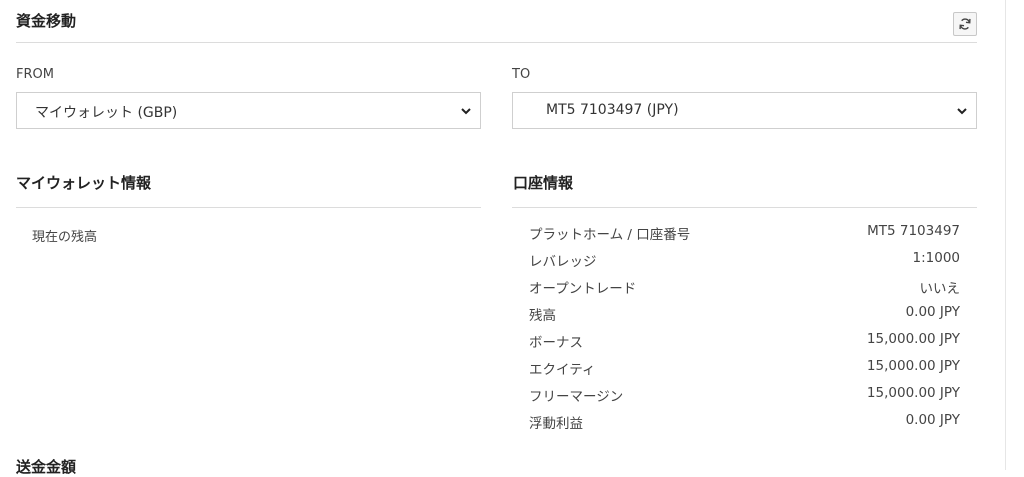  I want to click on from-select-value: マイウォレット (GBP), so click(106, 113).